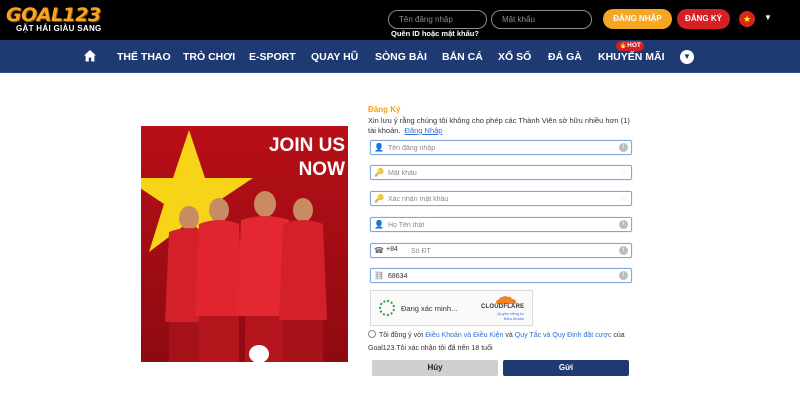 The height and width of the screenshot is (400, 800). I want to click on login-link: Đăng Nhập, so click(424, 130).